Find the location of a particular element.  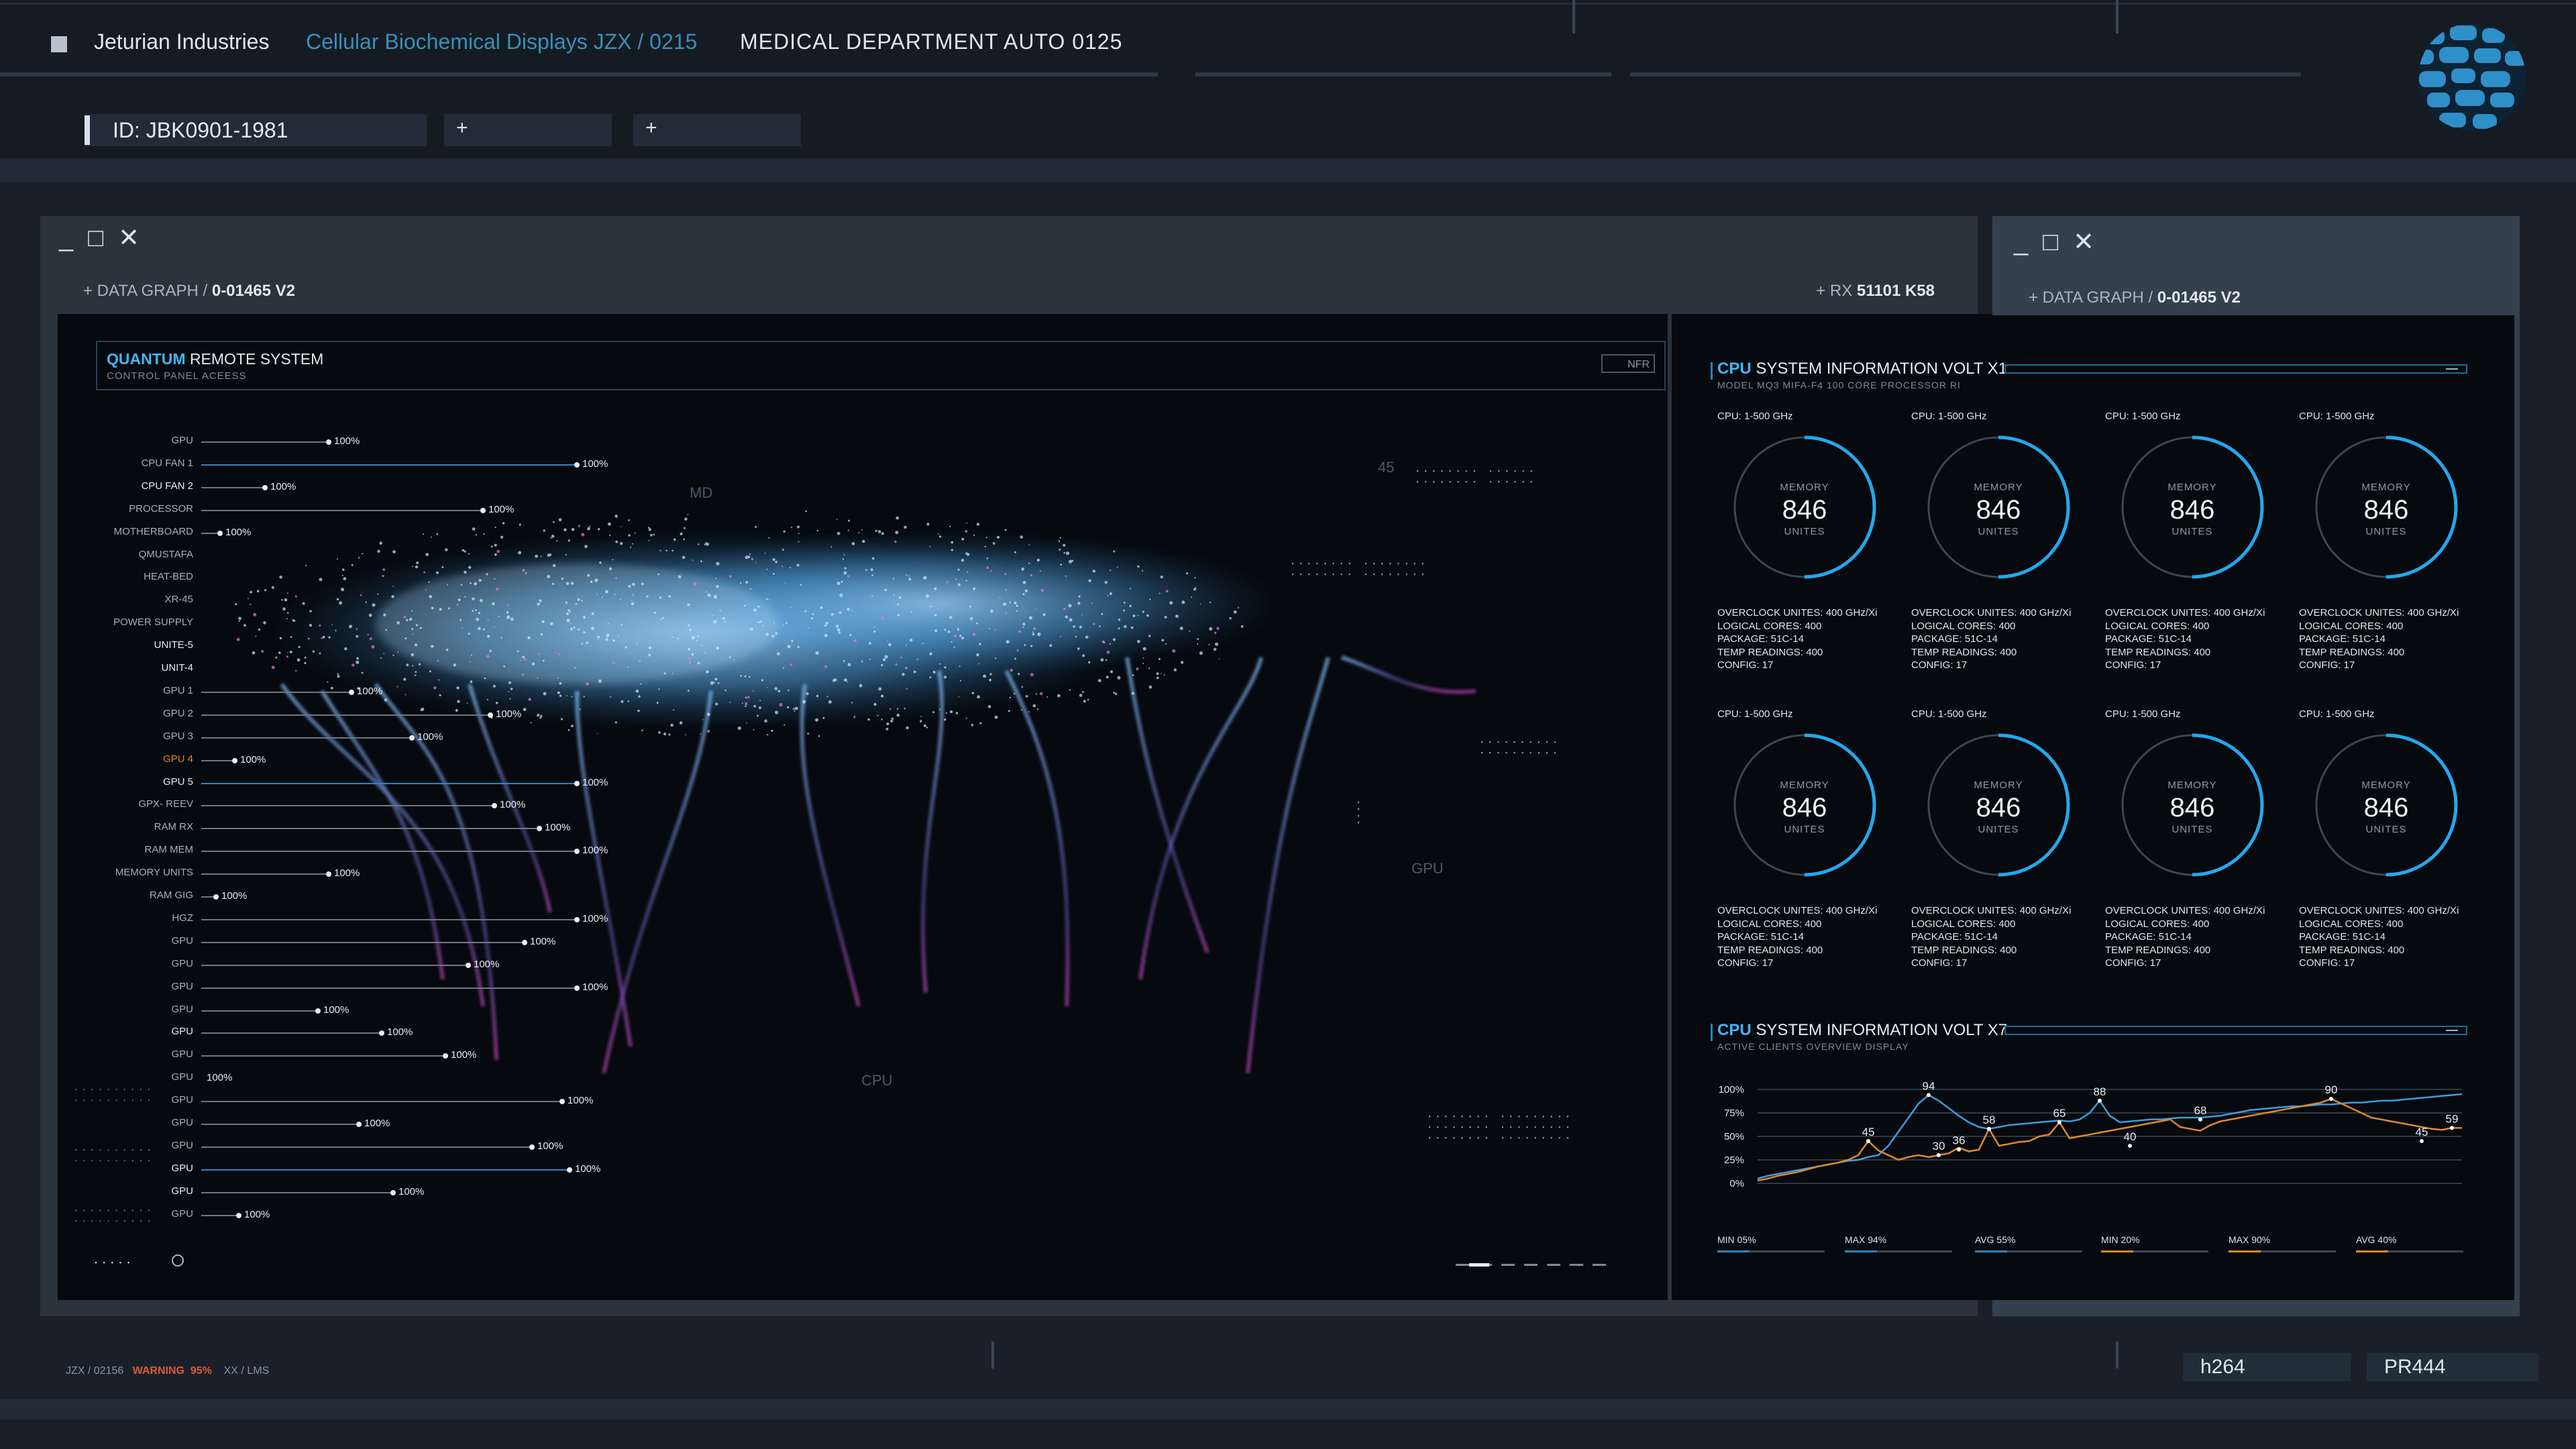

add-tab-button-2: + is located at coordinates (717, 130).